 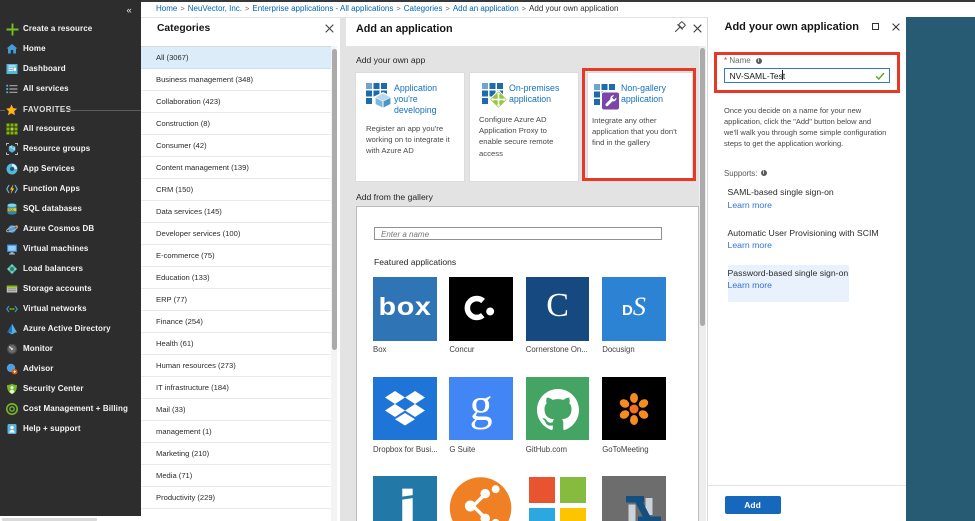 I want to click on svg-text: SQL, so click(x=11, y=210).